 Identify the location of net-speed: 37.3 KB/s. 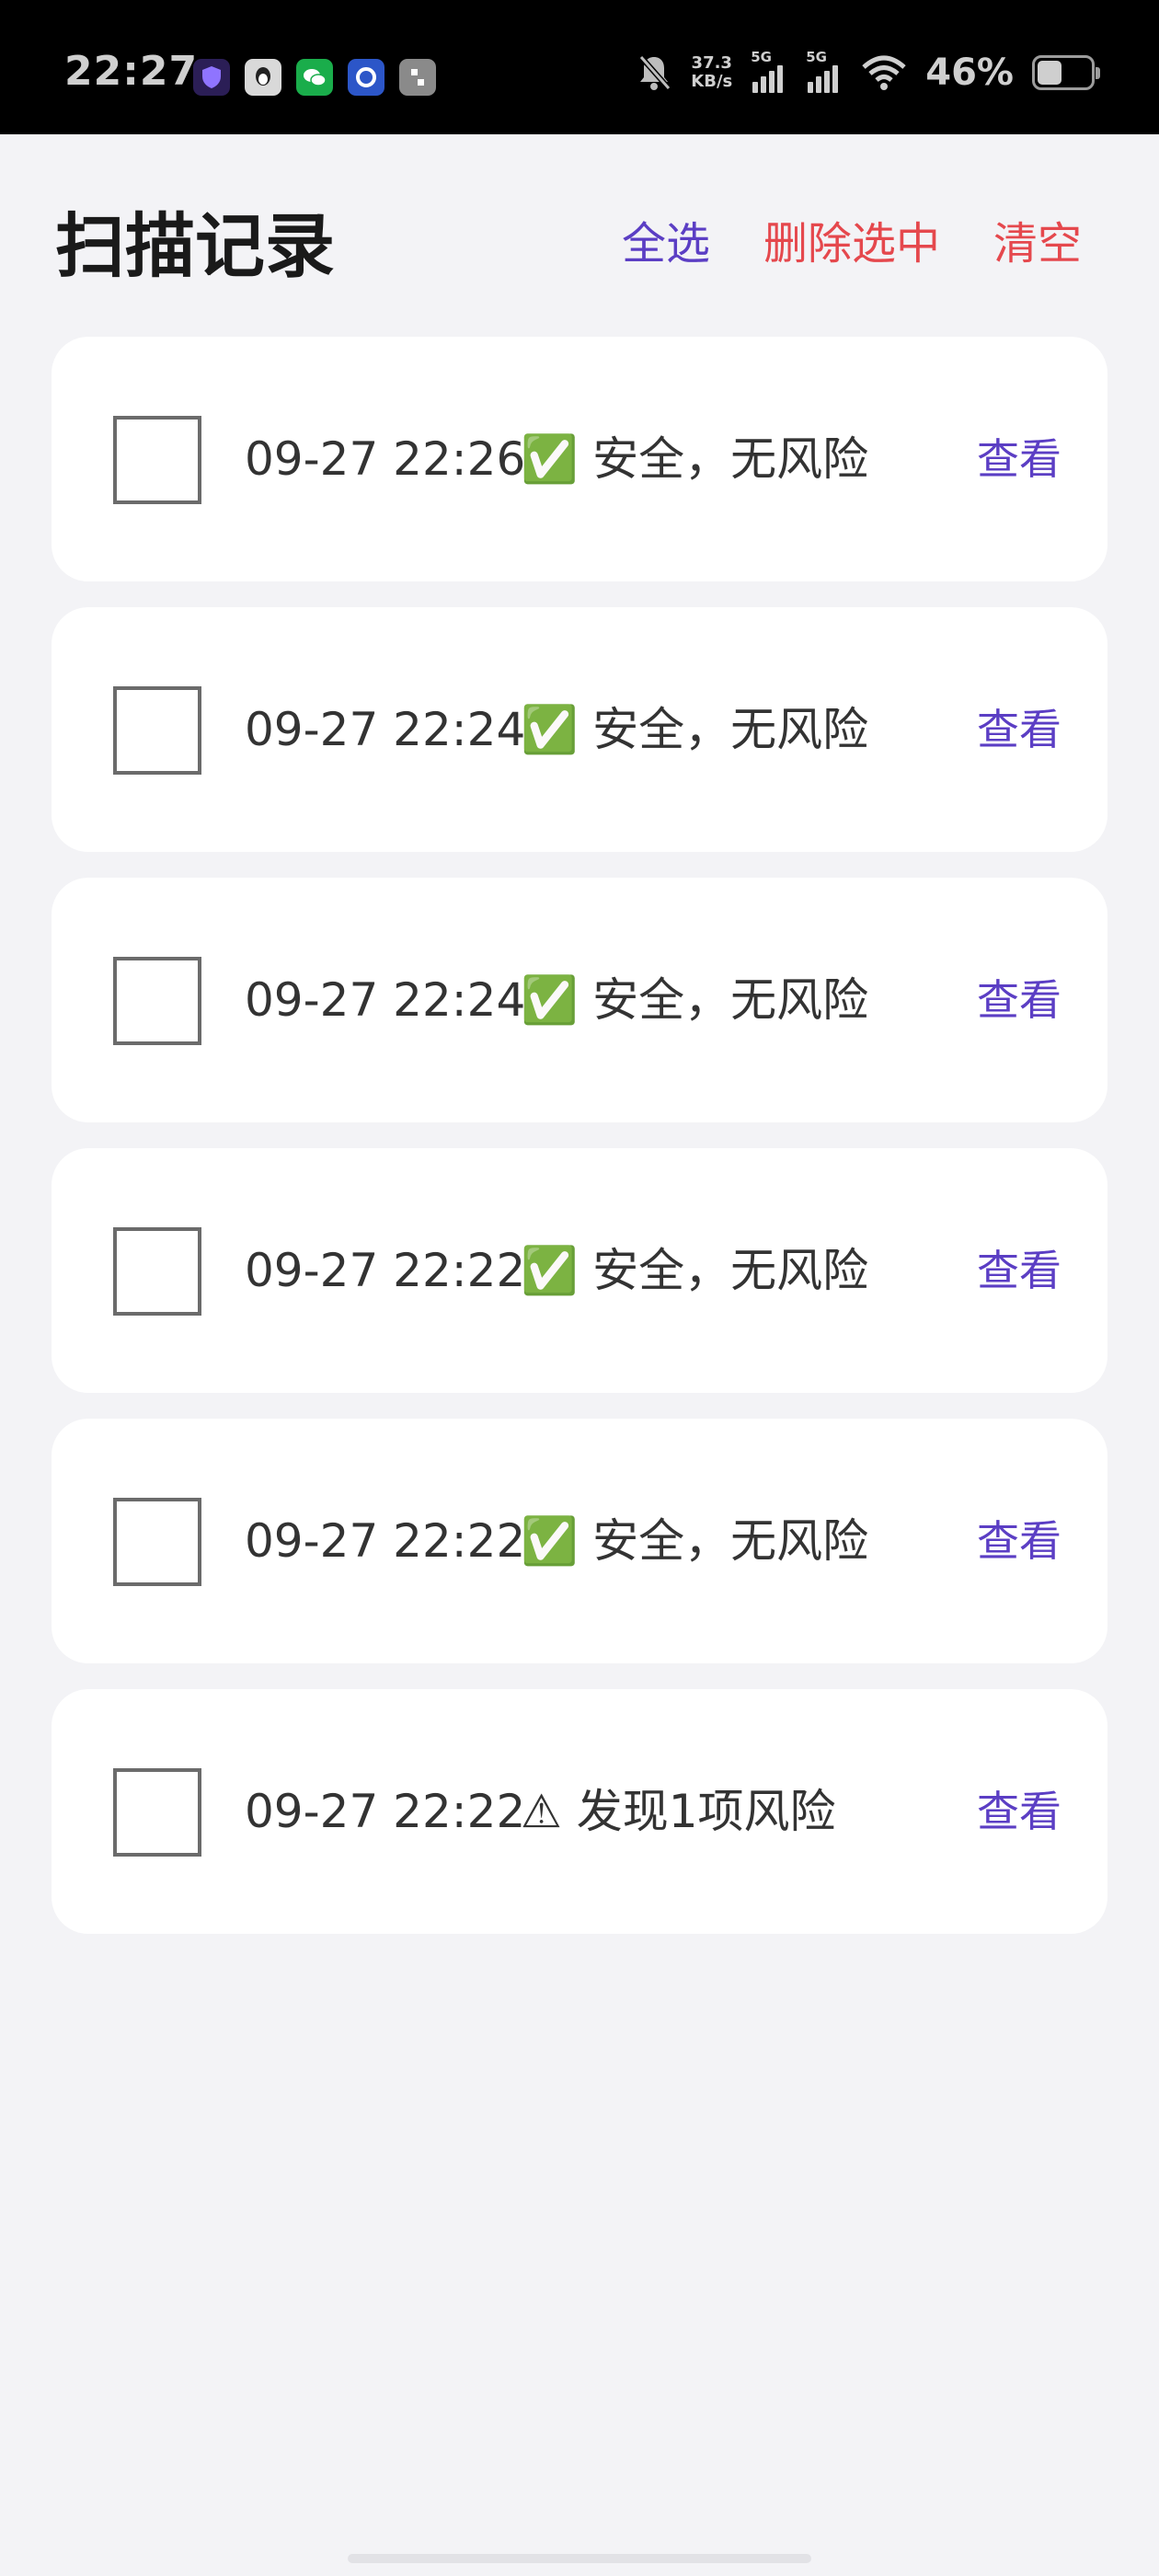
(711, 72).